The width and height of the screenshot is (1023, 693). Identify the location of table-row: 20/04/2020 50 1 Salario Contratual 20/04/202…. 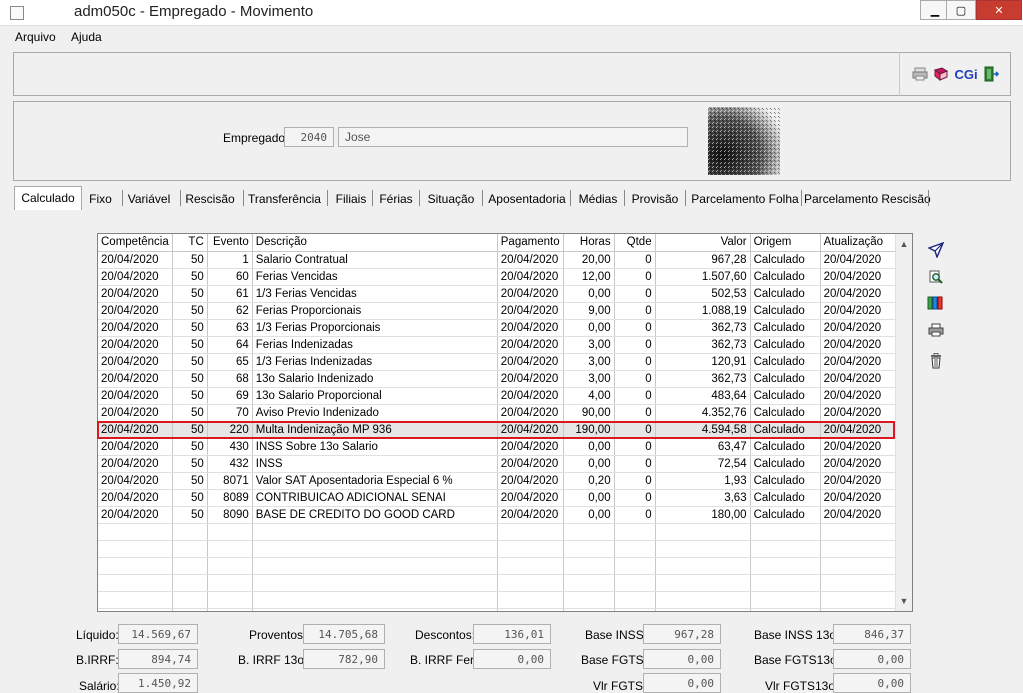
(499, 260).